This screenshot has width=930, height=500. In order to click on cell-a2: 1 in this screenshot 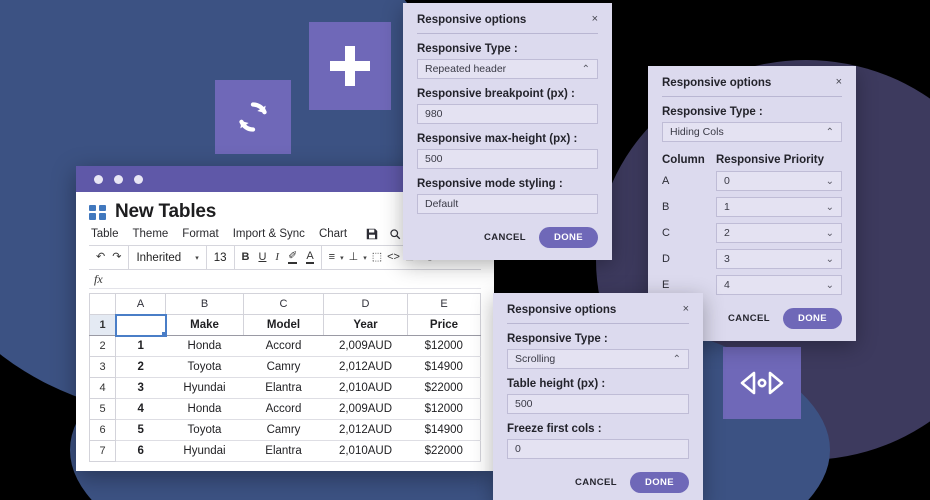, I will do `click(140, 346)`.